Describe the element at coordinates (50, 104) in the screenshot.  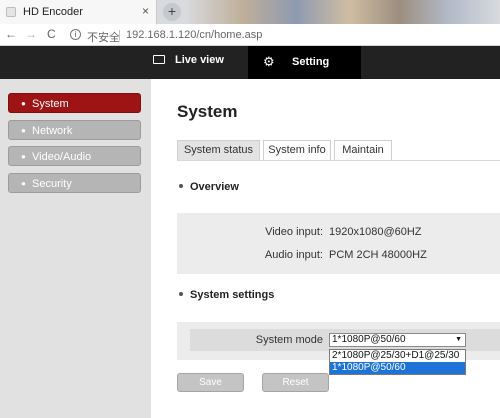
I see `sidebar-item-label: System` at that location.